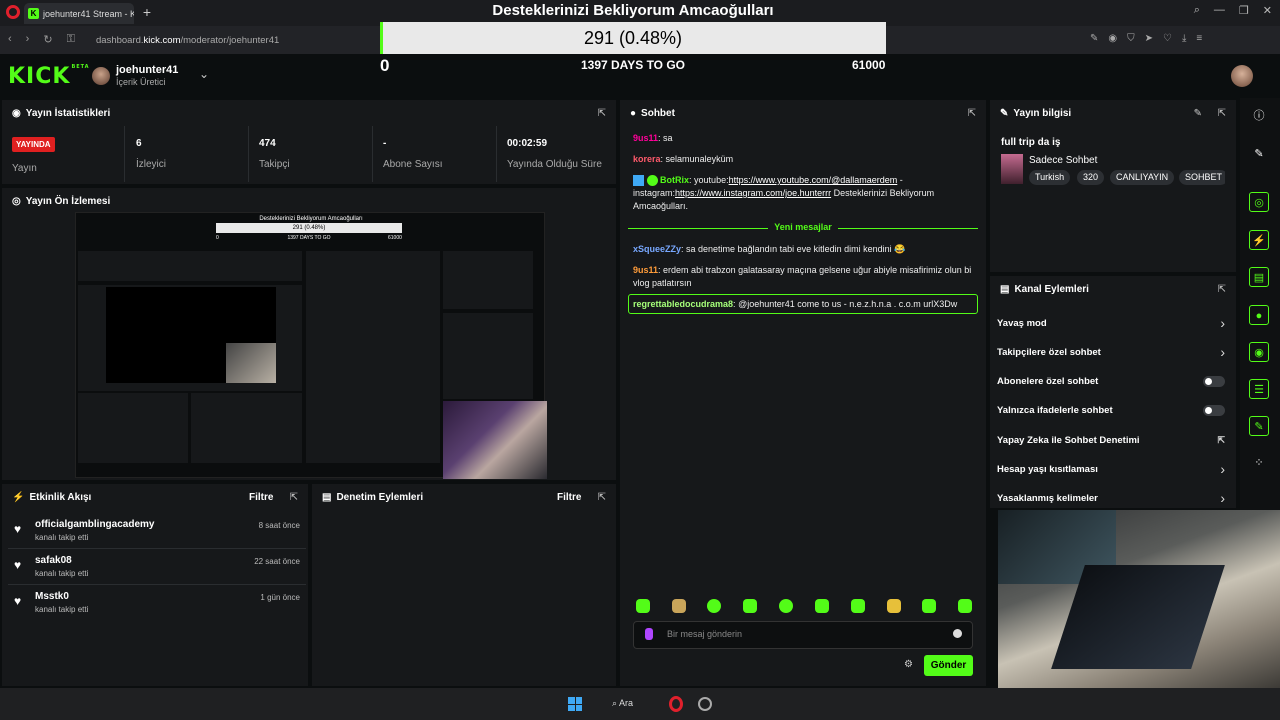 The height and width of the screenshot is (720, 1280). What do you see at coordinates (1197, 10) in the screenshot?
I see `search-tabs-icon: ⌕` at bounding box center [1197, 10].